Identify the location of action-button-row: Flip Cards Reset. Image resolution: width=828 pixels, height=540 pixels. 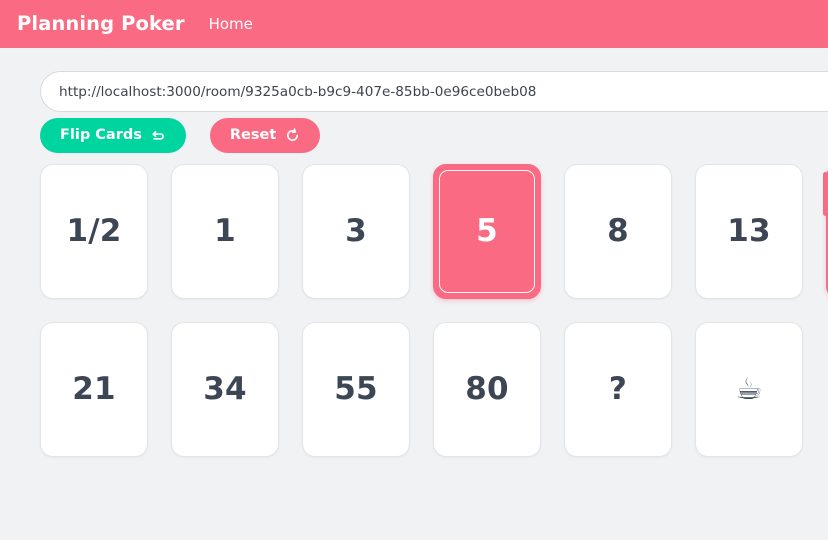
(180, 135).